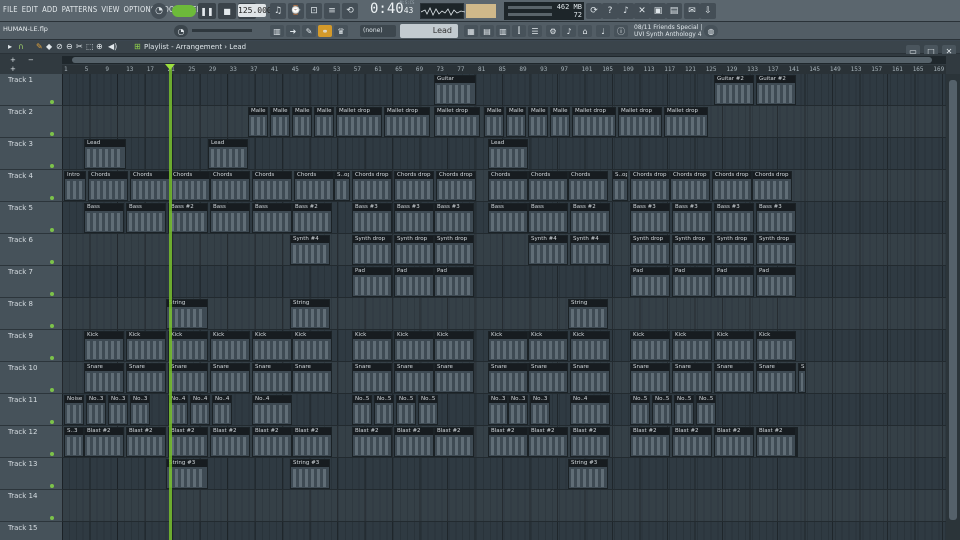 The width and height of the screenshot is (960, 540). I want to click on channel-rack-icon: ▤, so click(487, 31).